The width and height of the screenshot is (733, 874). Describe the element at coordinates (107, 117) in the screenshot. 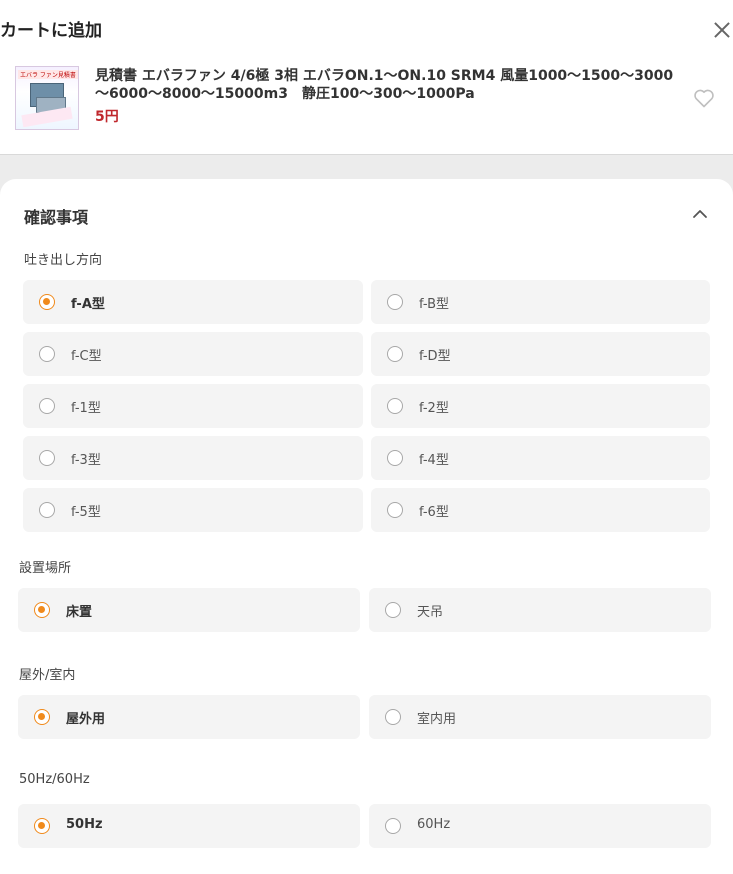

I see `product-price: 5円` at that location.